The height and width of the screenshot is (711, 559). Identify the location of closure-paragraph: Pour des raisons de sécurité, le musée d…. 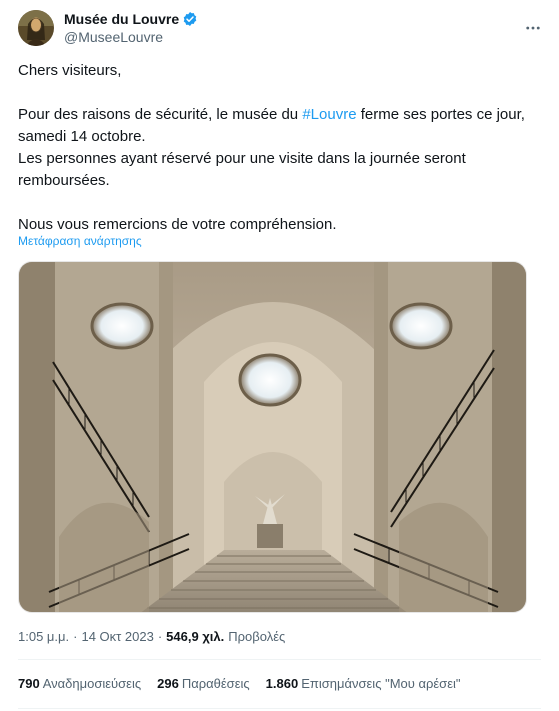
(278, 126).